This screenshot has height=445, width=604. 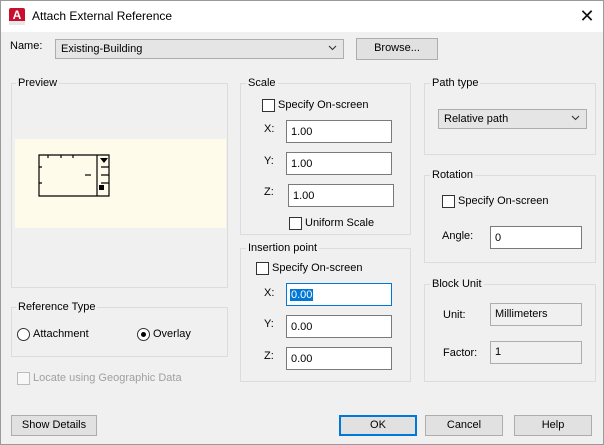 What do you see at coordinates (57, 307) in the screenshot?
I see `reference-type-title: Reference Type` at bounding box center [57, 307].